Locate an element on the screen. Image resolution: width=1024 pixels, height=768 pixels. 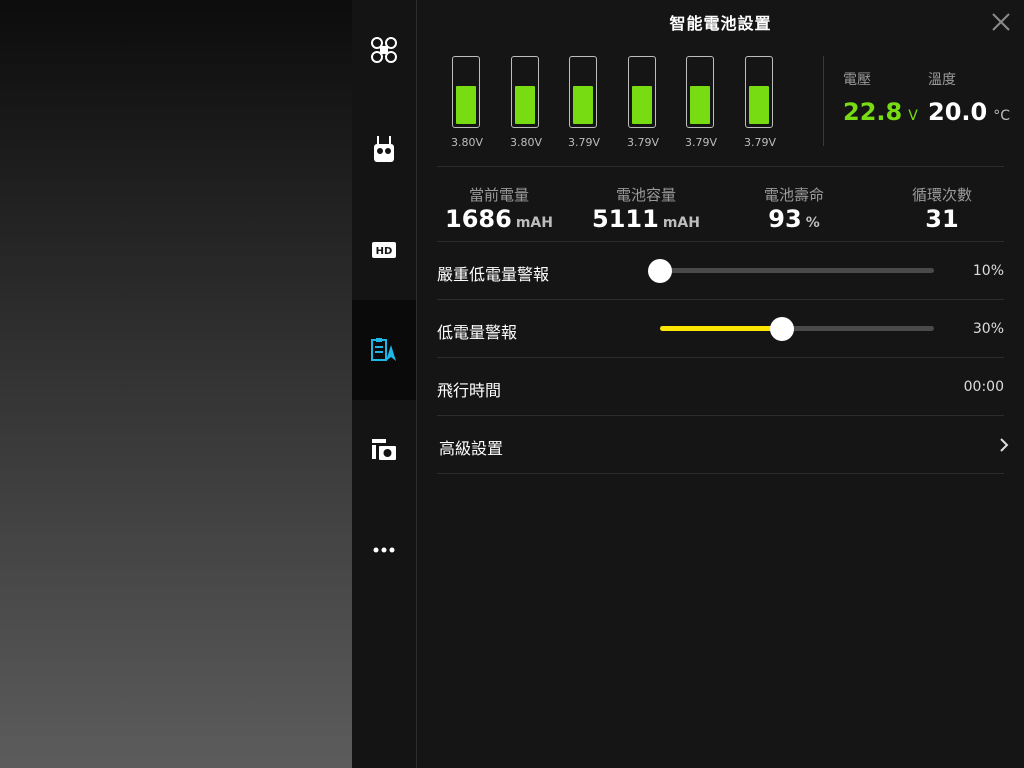
temperature-value: 20.0 °C is located at coordinates (969, 112).